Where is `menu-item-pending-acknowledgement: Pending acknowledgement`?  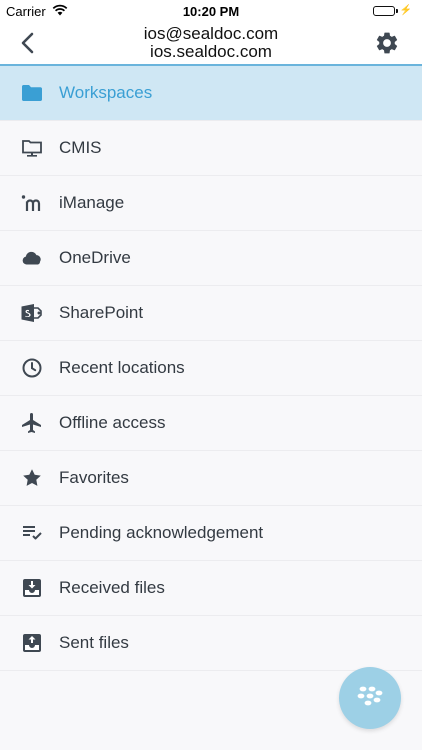 menu-item-pending-acknowledgement: Pending acknowledgement is located at coordinates (211, 533).